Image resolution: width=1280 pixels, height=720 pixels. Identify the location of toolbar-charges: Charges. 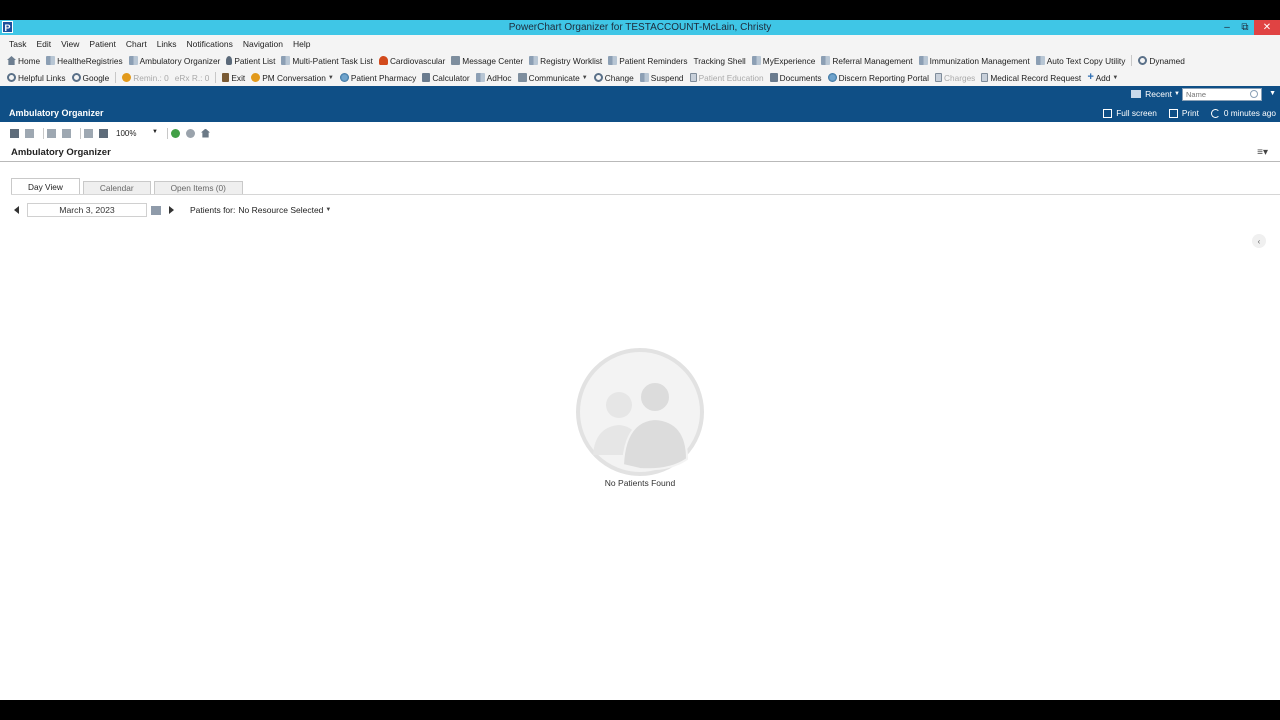
(955, 78).